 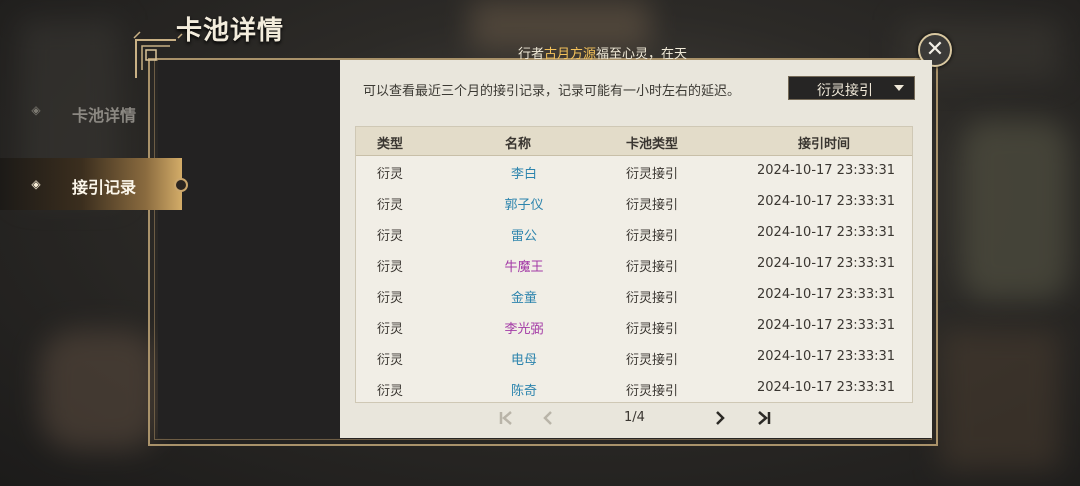 What do you see at coordinates (634, 417) in the screenshot?
I see `page-indicator: 1/4` at bounding box center [634, 417].